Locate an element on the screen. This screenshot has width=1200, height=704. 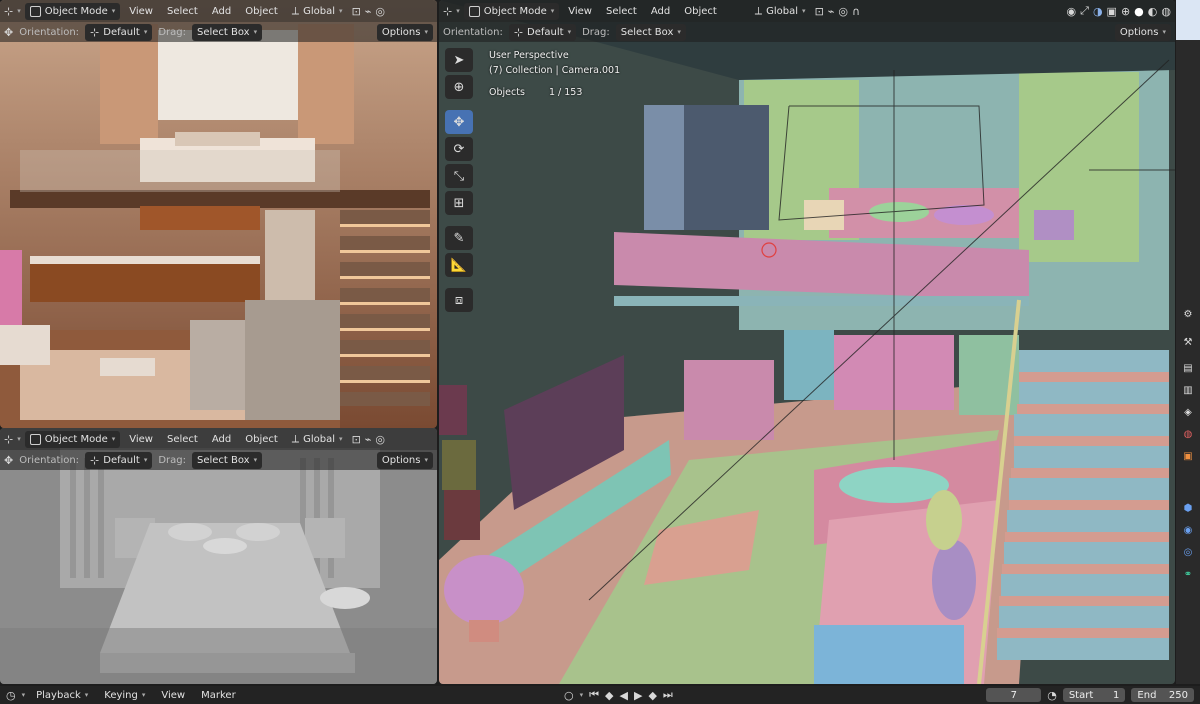
material-shading-icon: ◐ is located at coordinates (1153, 11).